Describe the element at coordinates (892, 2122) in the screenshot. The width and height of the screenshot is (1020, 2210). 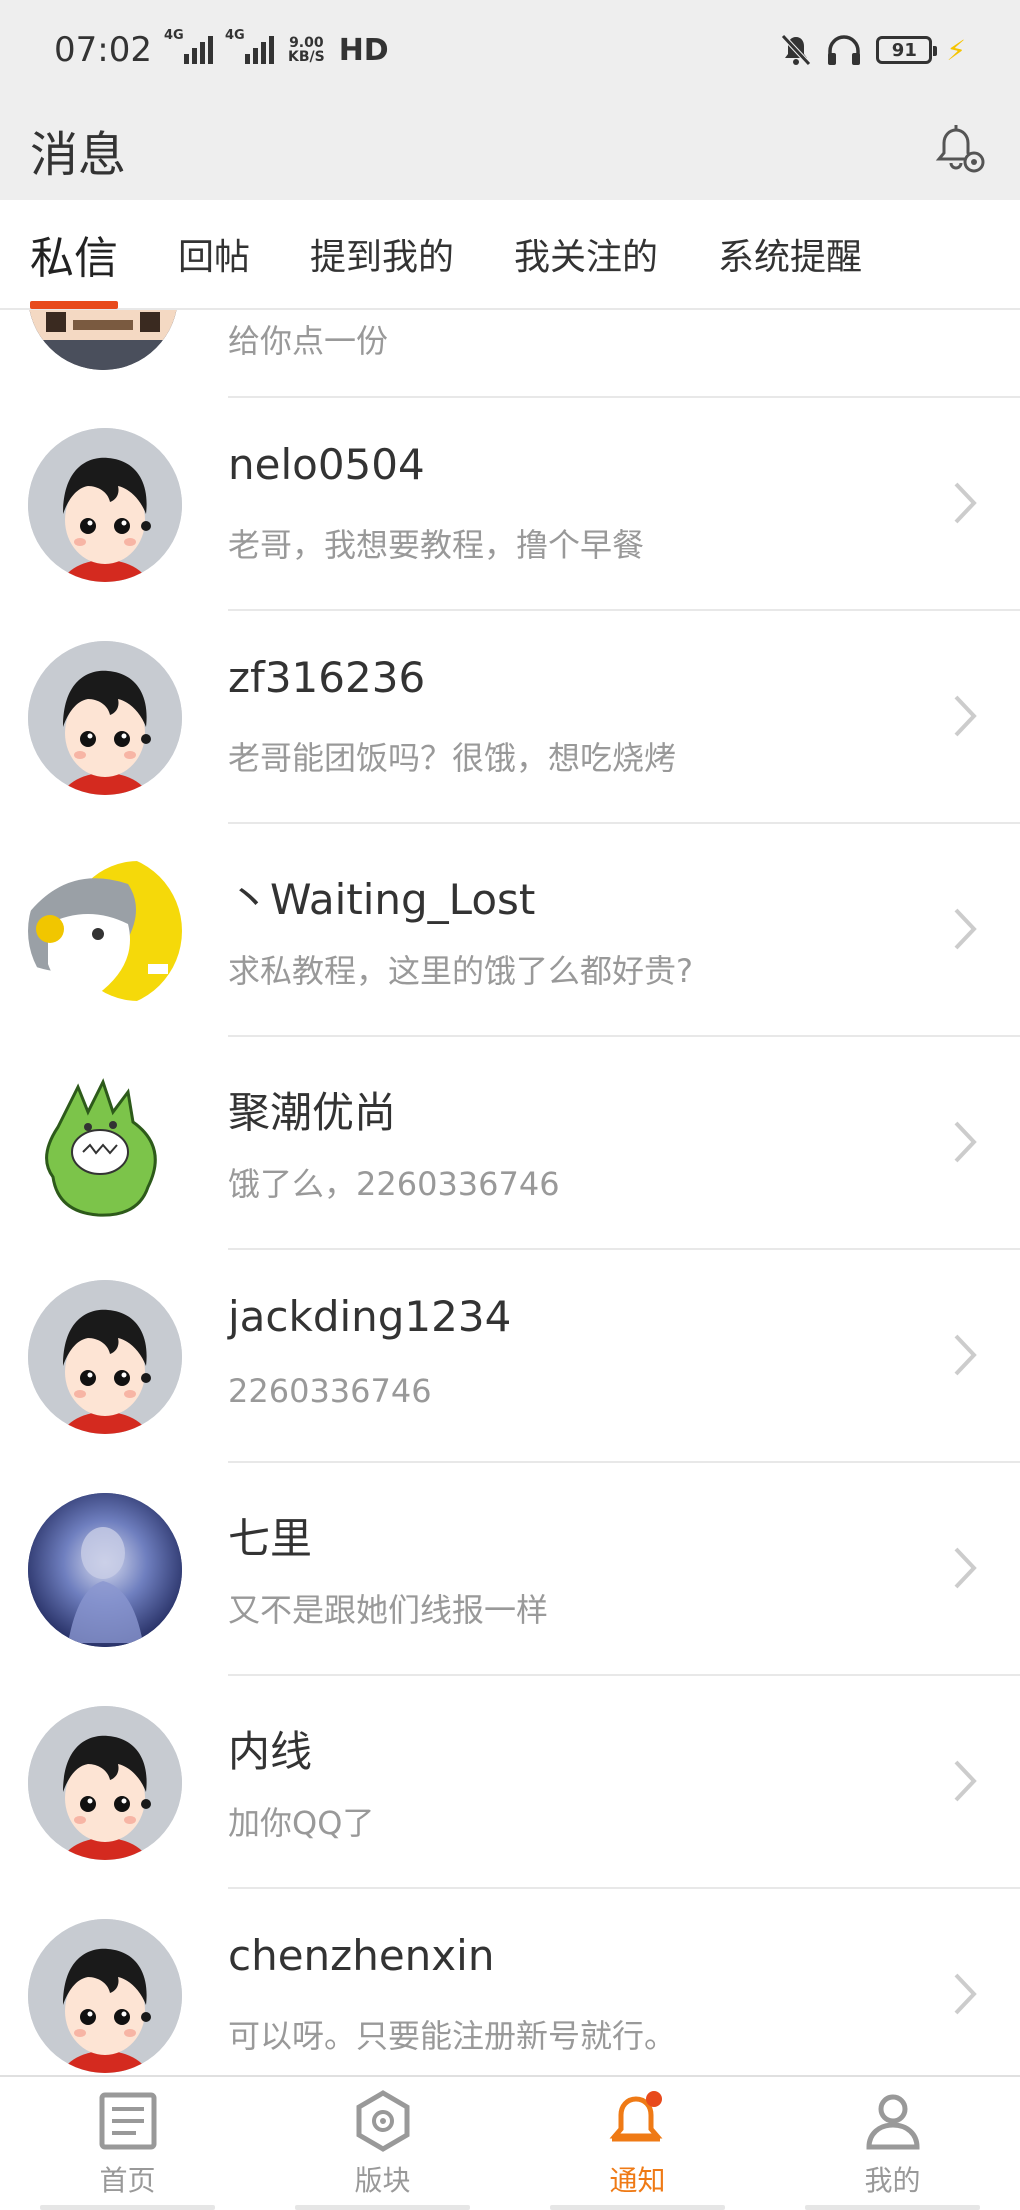
I see `person-icon` at that location.